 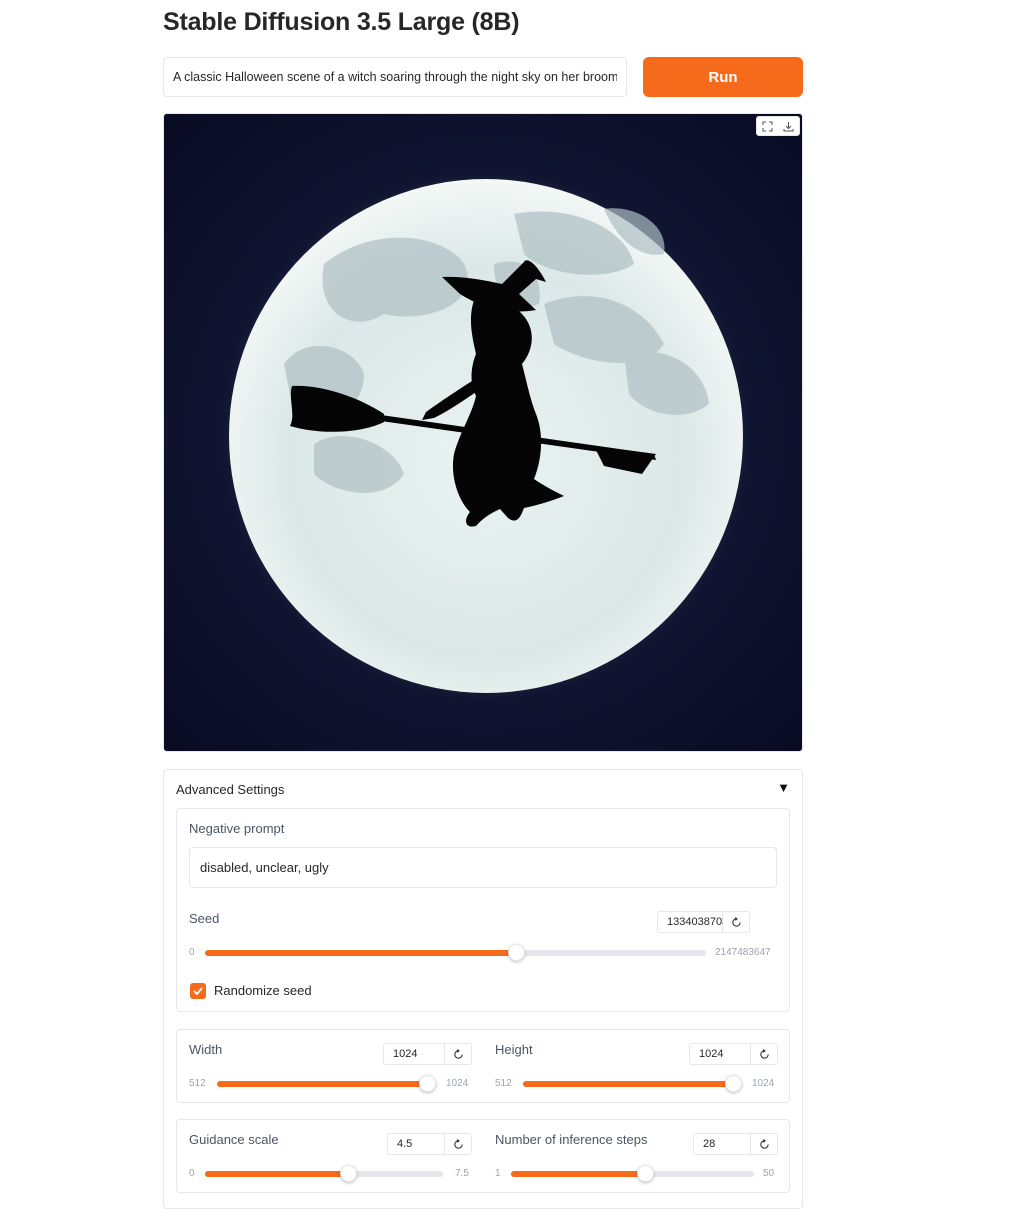 I want to click on negative-prompt-input: disabled, unclear, ugly, so click(x=483, y=867).